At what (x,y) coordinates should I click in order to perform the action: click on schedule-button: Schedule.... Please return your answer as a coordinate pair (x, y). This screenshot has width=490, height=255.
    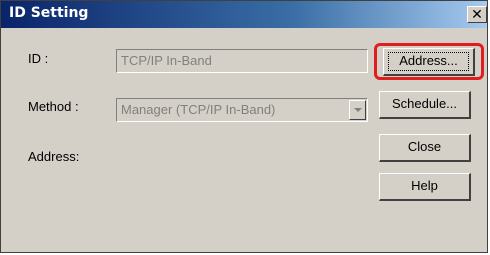
    Looking at the image, I should click on (425, 105).